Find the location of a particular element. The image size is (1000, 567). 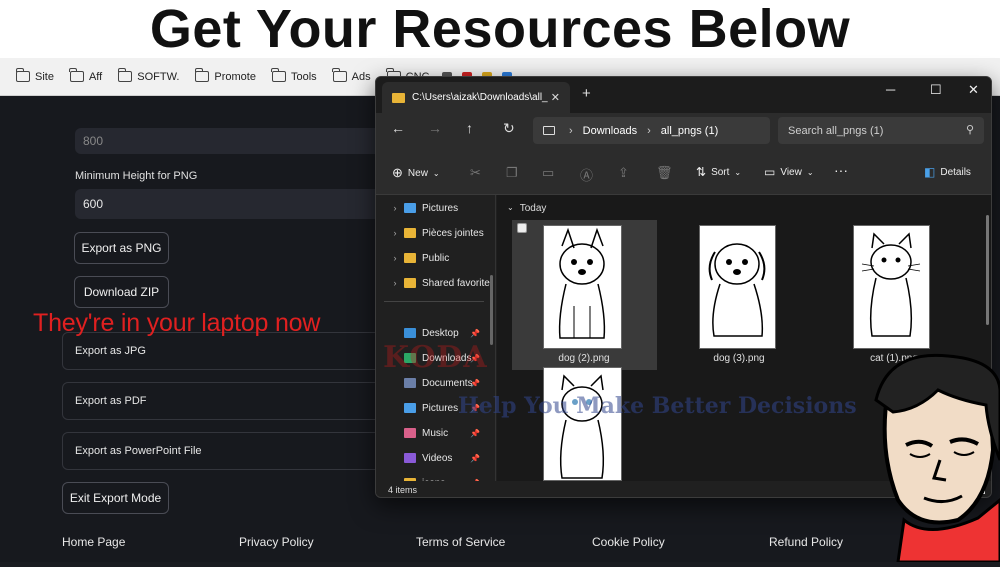

music-icon is located at coordinates (410, 433).